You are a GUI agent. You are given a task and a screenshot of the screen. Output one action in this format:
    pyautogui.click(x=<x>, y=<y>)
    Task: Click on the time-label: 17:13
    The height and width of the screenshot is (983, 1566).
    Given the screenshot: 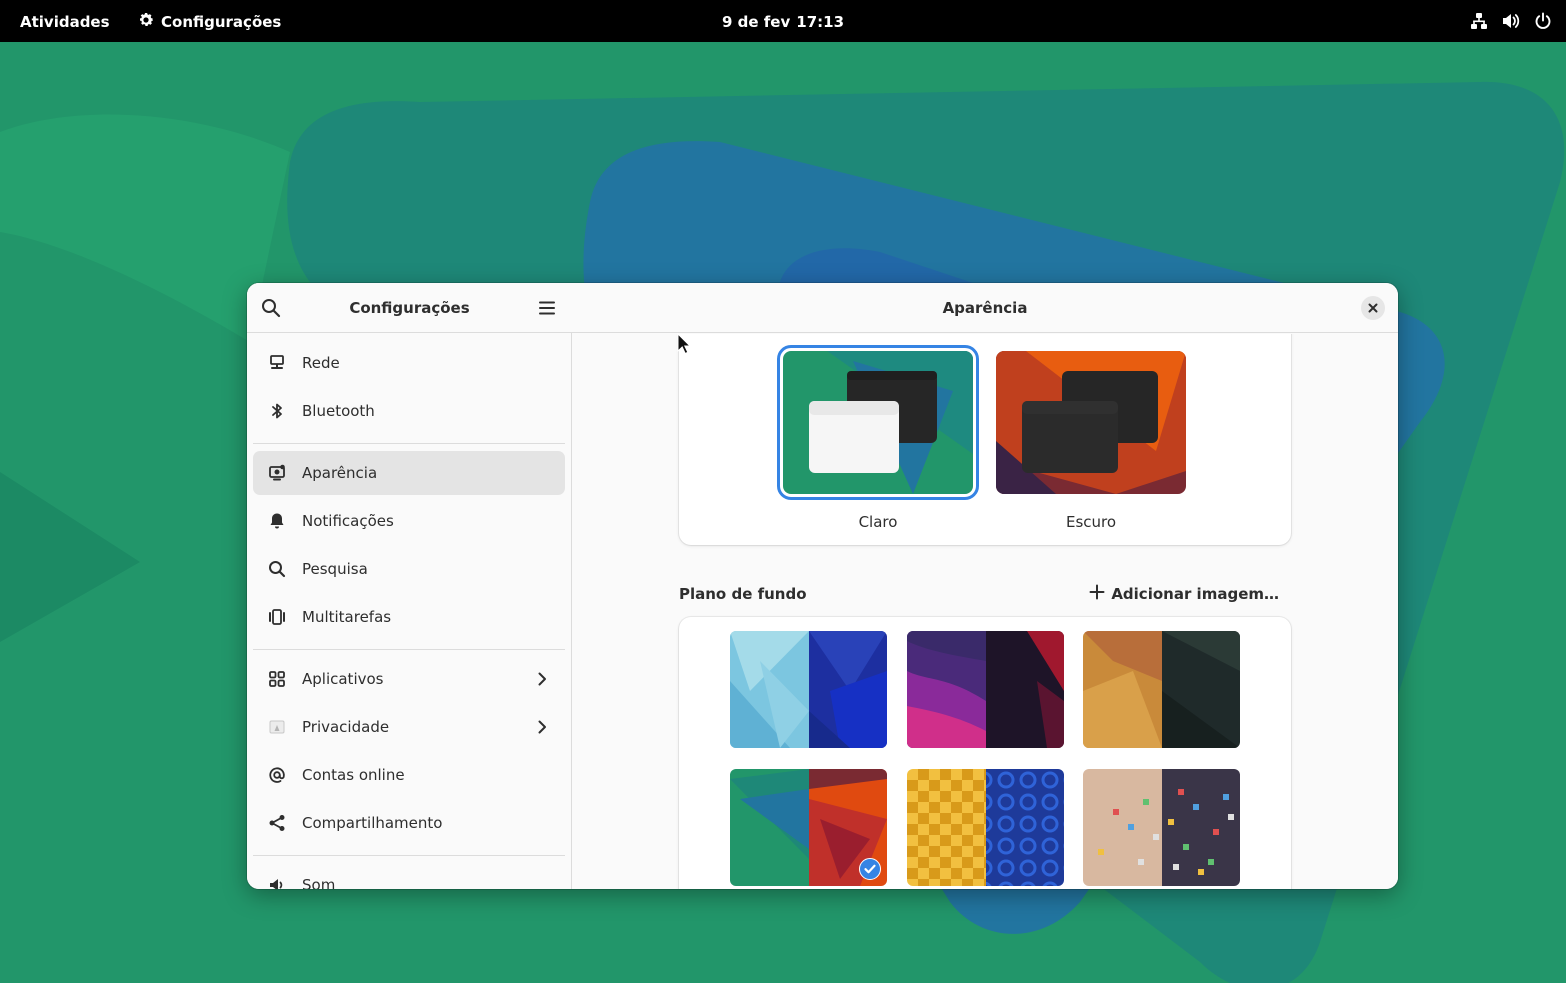 What is the action you would take?
    pyautogui.click(x=820, y=22)
    